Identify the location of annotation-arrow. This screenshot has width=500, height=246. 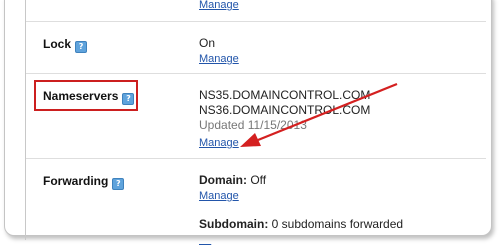
(319, 114).